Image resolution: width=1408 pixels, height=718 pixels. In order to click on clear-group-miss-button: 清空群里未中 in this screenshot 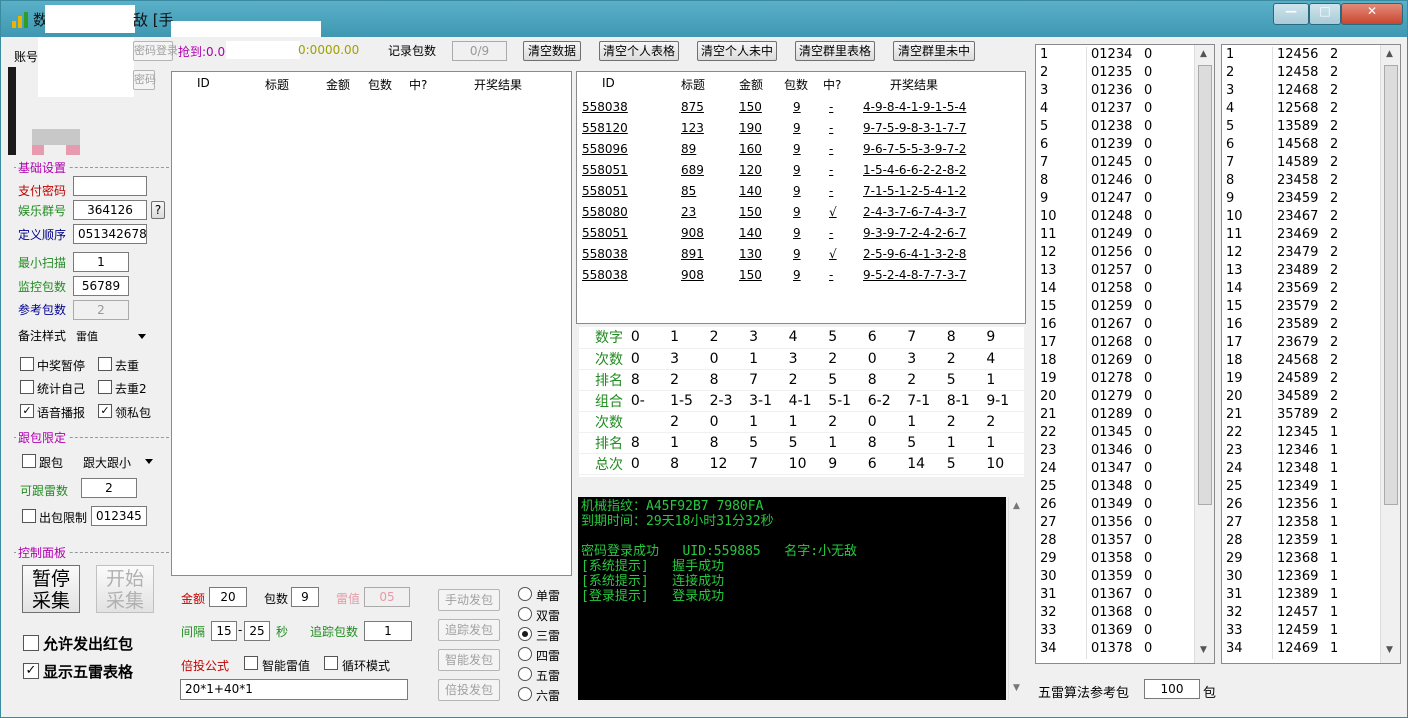, I will do `click(934, 51)`.